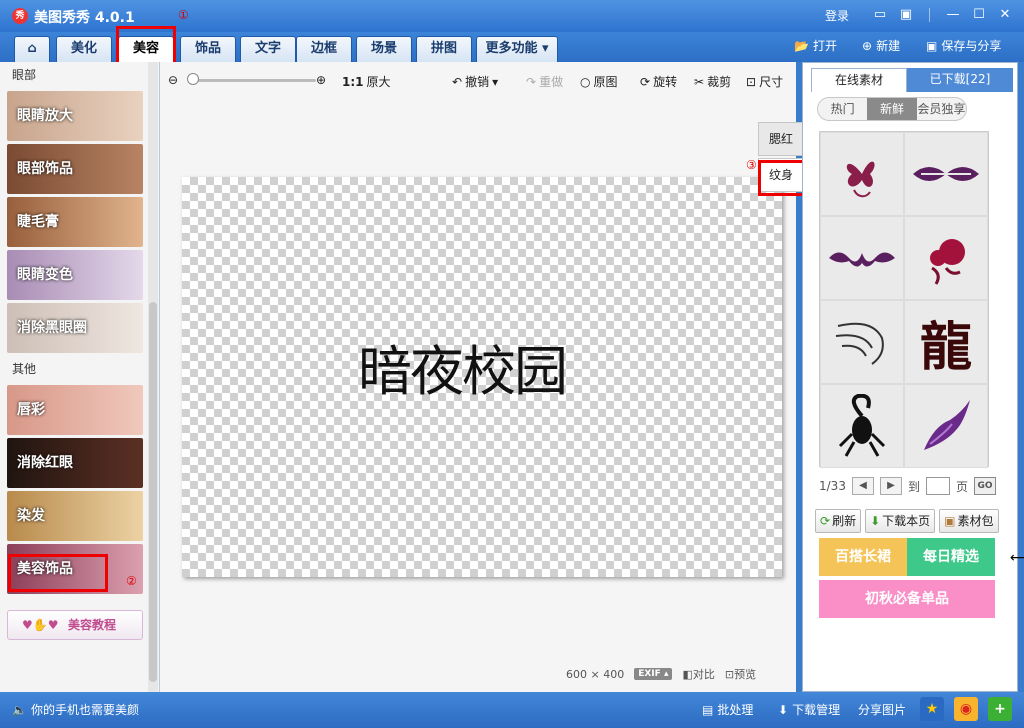 The width and height of the screenshot is (1024, 728). Describe the element at coordinates (953, 15) in the screenshot. I see `minimize-button: —` at that location.